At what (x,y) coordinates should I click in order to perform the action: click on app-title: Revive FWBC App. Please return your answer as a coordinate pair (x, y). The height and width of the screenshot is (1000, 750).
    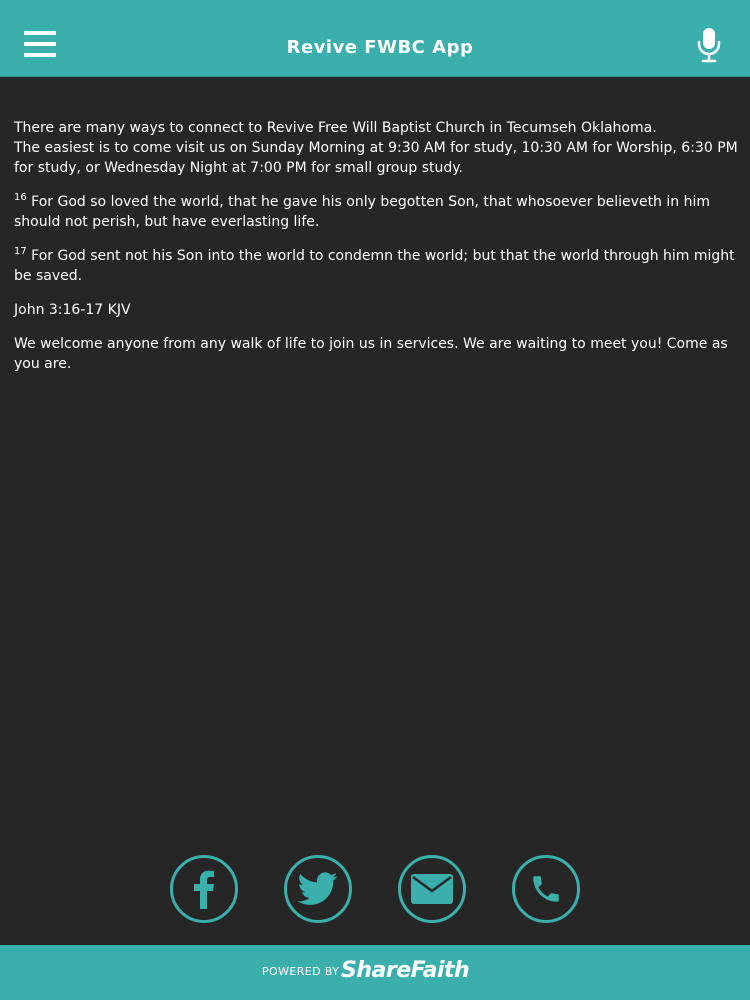
    Looking at the image, I should click on (380, 47).